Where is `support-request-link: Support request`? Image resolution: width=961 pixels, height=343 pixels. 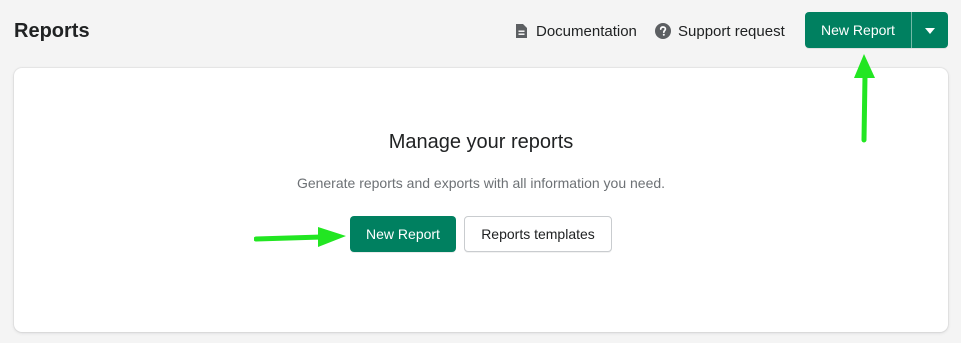
support-request-link: Support request is located at coordinates (720, 31).